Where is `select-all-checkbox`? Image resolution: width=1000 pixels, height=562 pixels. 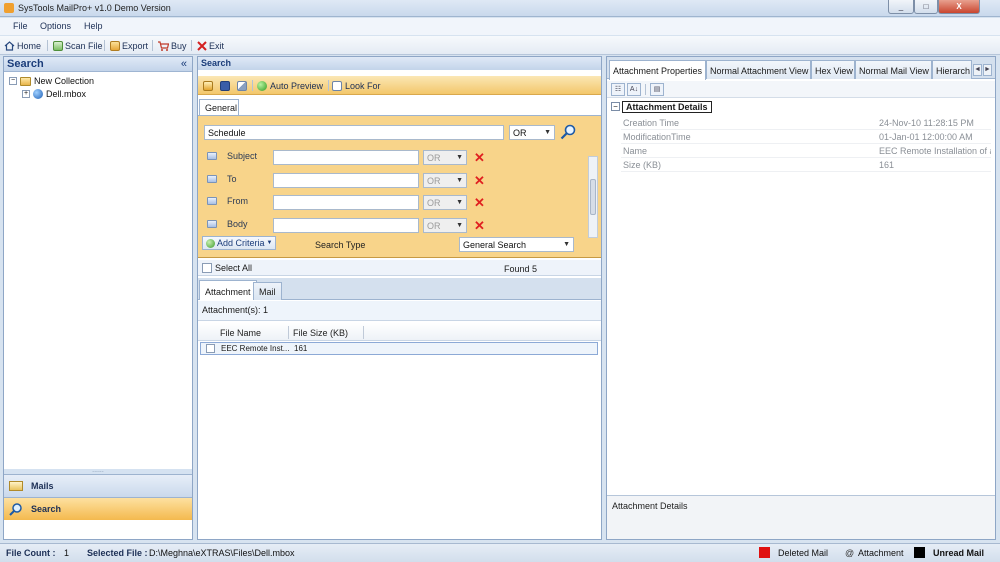 select-all-checkbox is located at coordinates (207, 268).